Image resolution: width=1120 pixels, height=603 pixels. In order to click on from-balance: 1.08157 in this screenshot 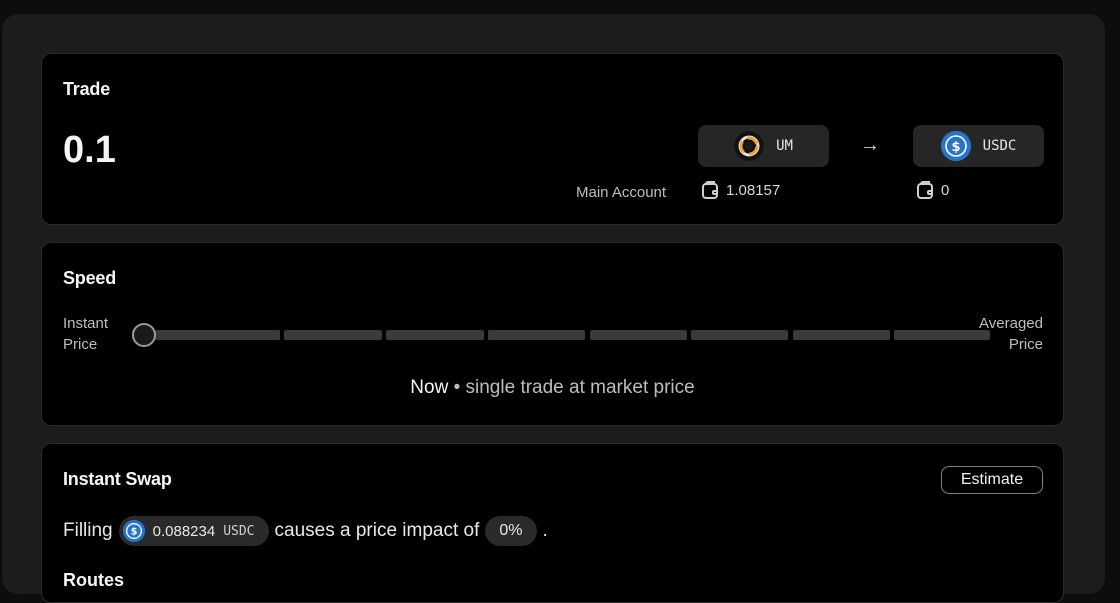, I will do `click(741, 189)`.